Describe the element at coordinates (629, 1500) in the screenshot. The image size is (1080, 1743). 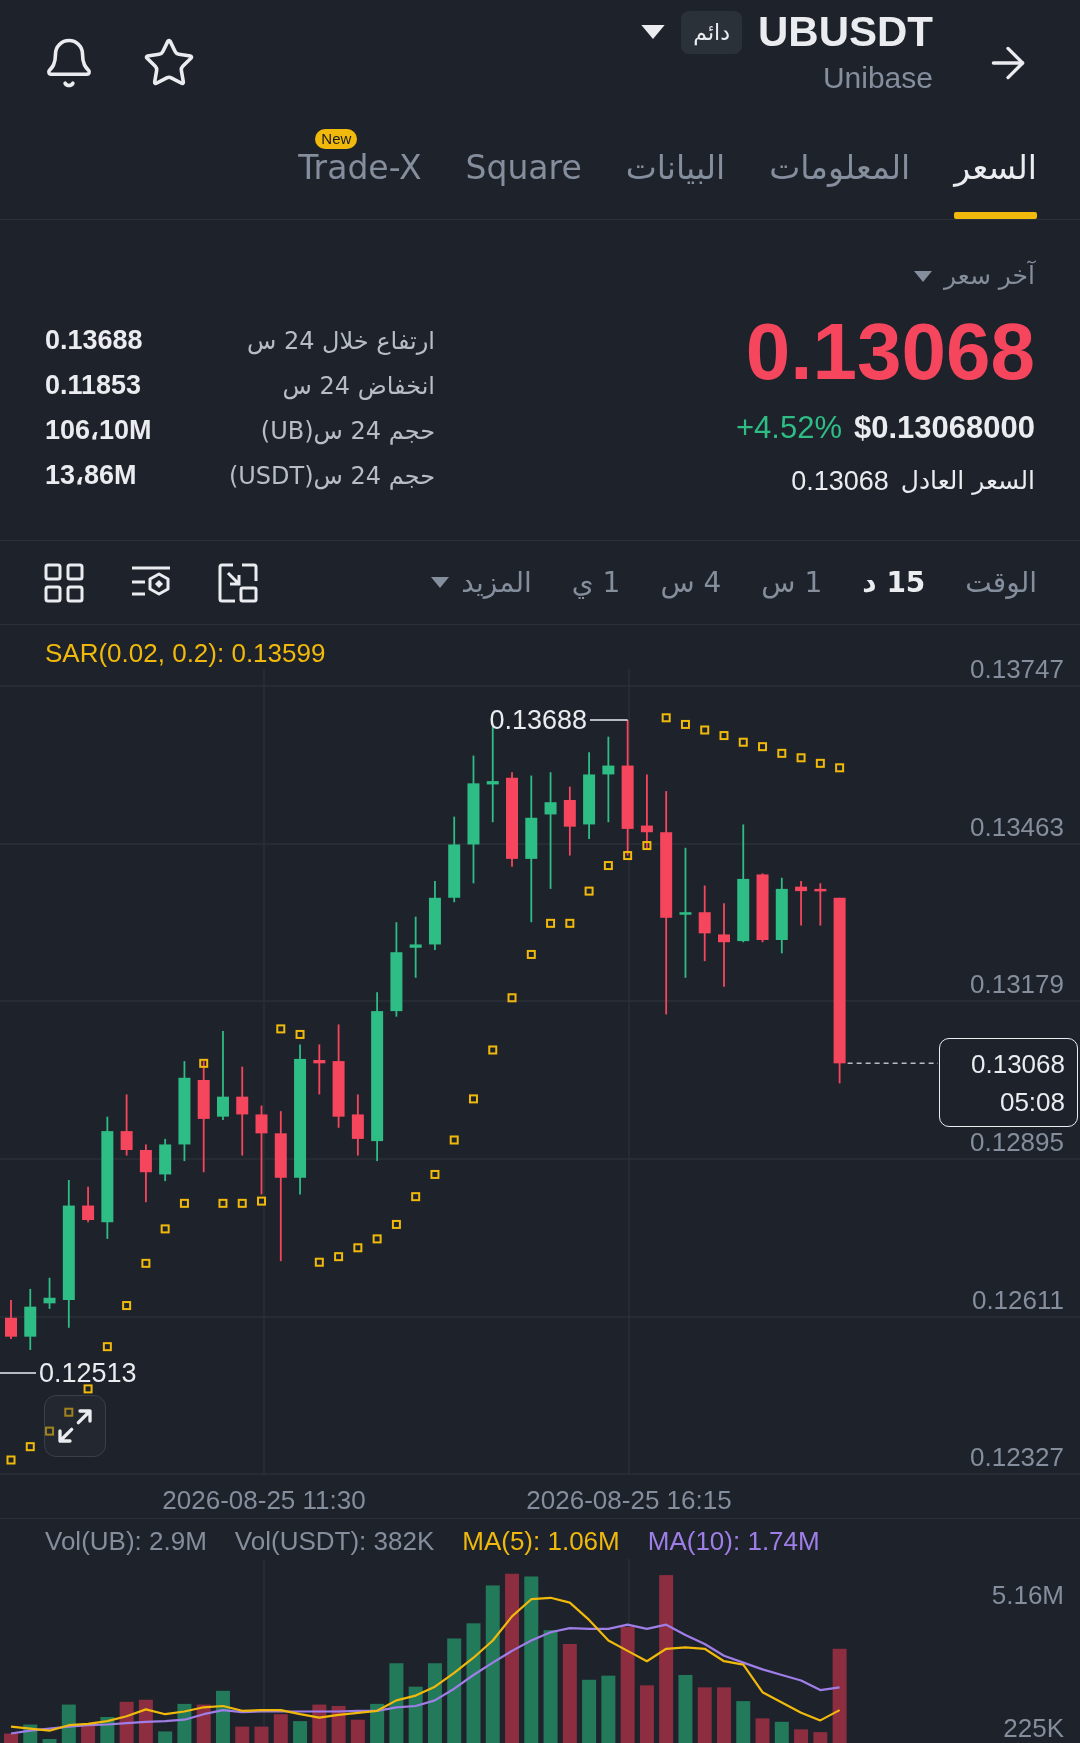
I see `time-axis-label: 2026-08-25 16:15` at that location.